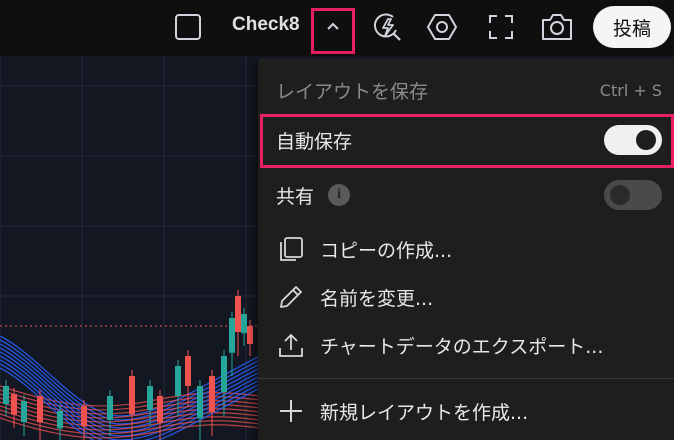 Image resolution: width=674 pixels, height=440 pixels. Describe the element at coordinates (466, 378) in the screenshot. I see `menu-divider` at that location.